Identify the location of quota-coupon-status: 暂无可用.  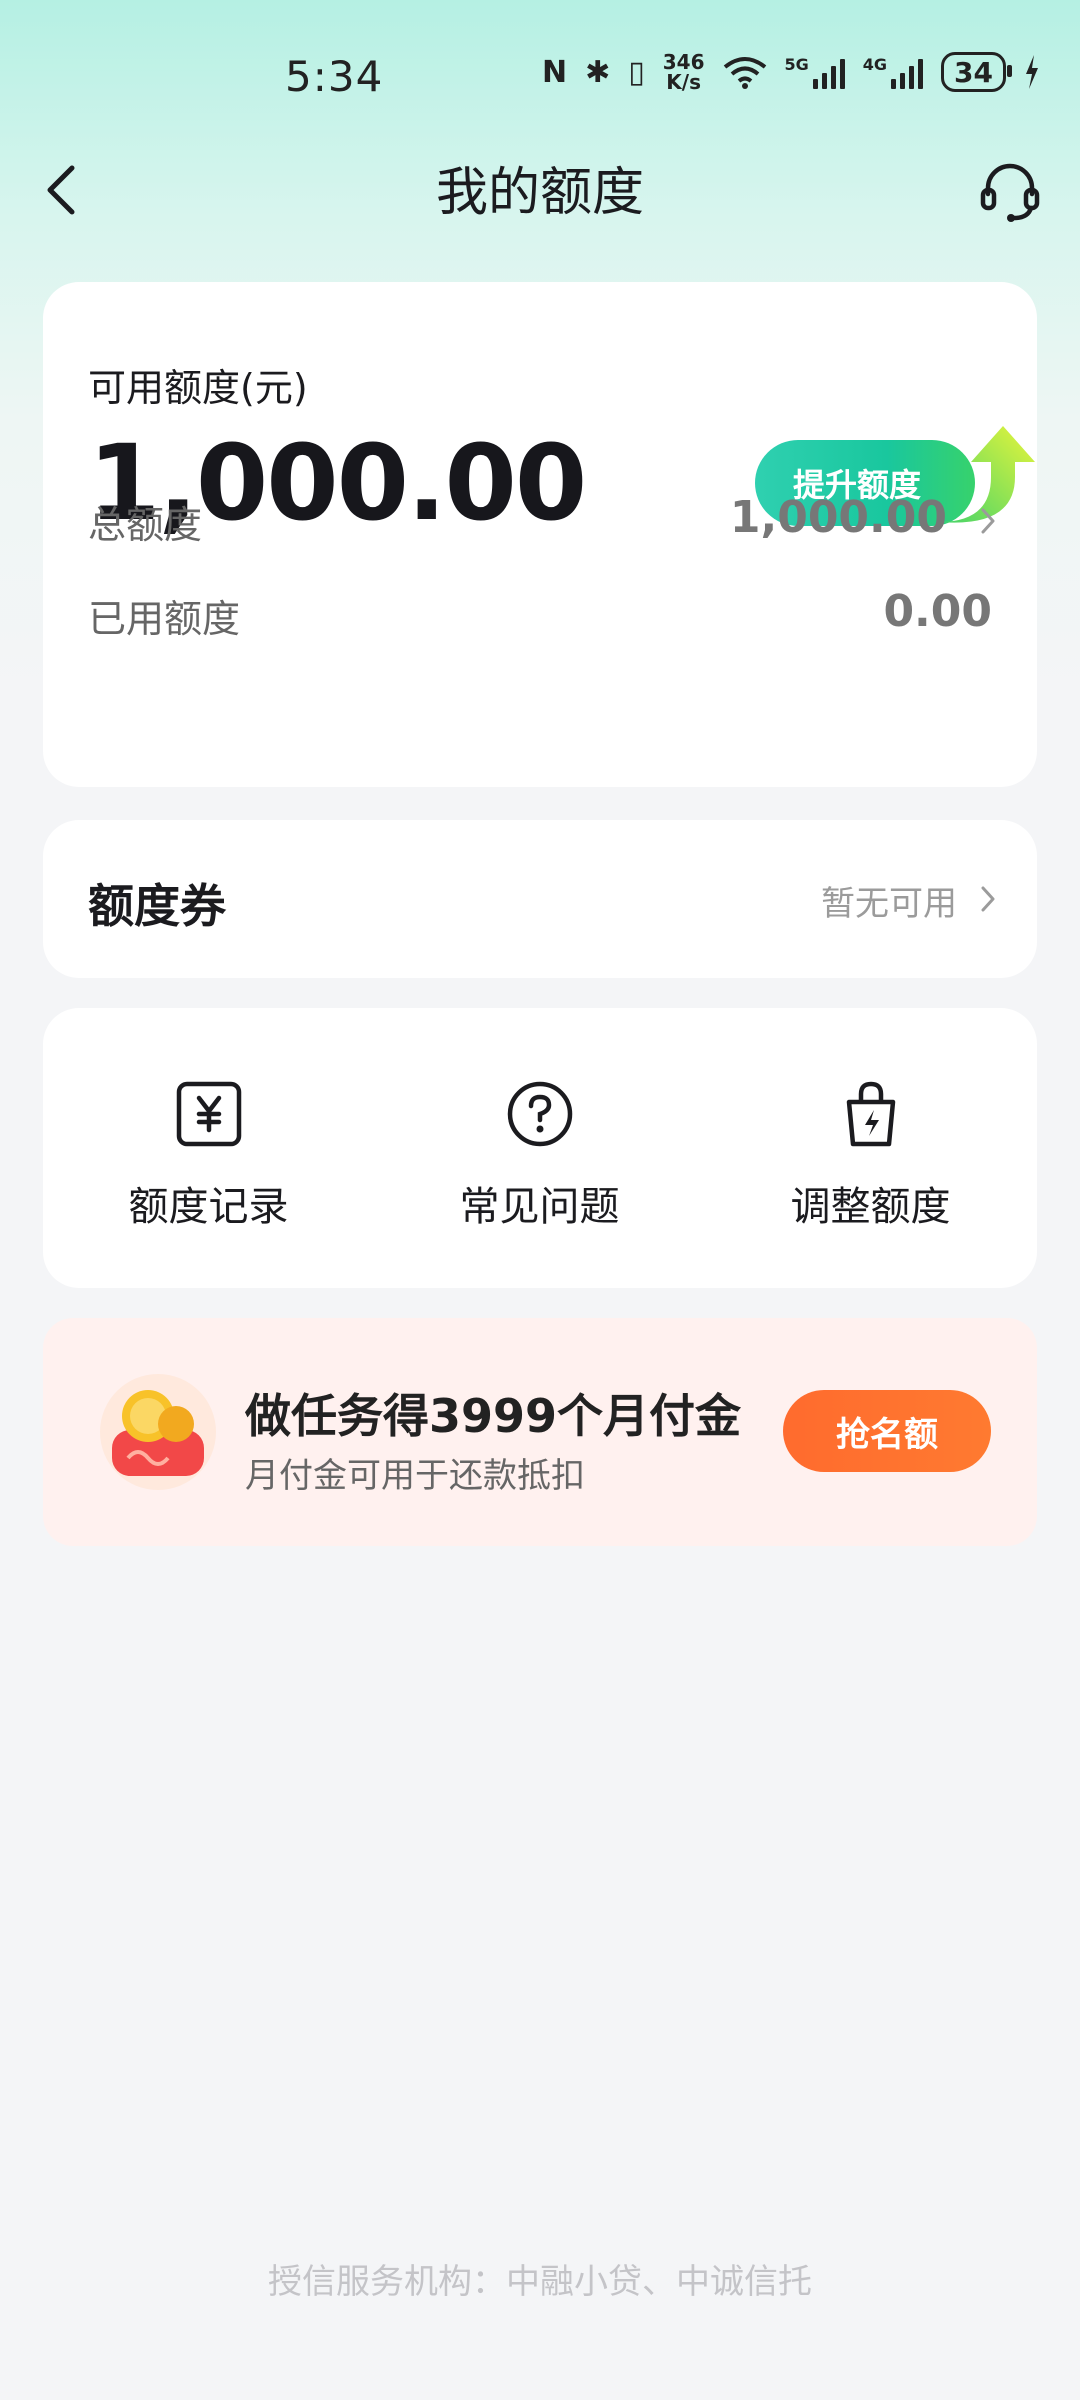
(889, 904).